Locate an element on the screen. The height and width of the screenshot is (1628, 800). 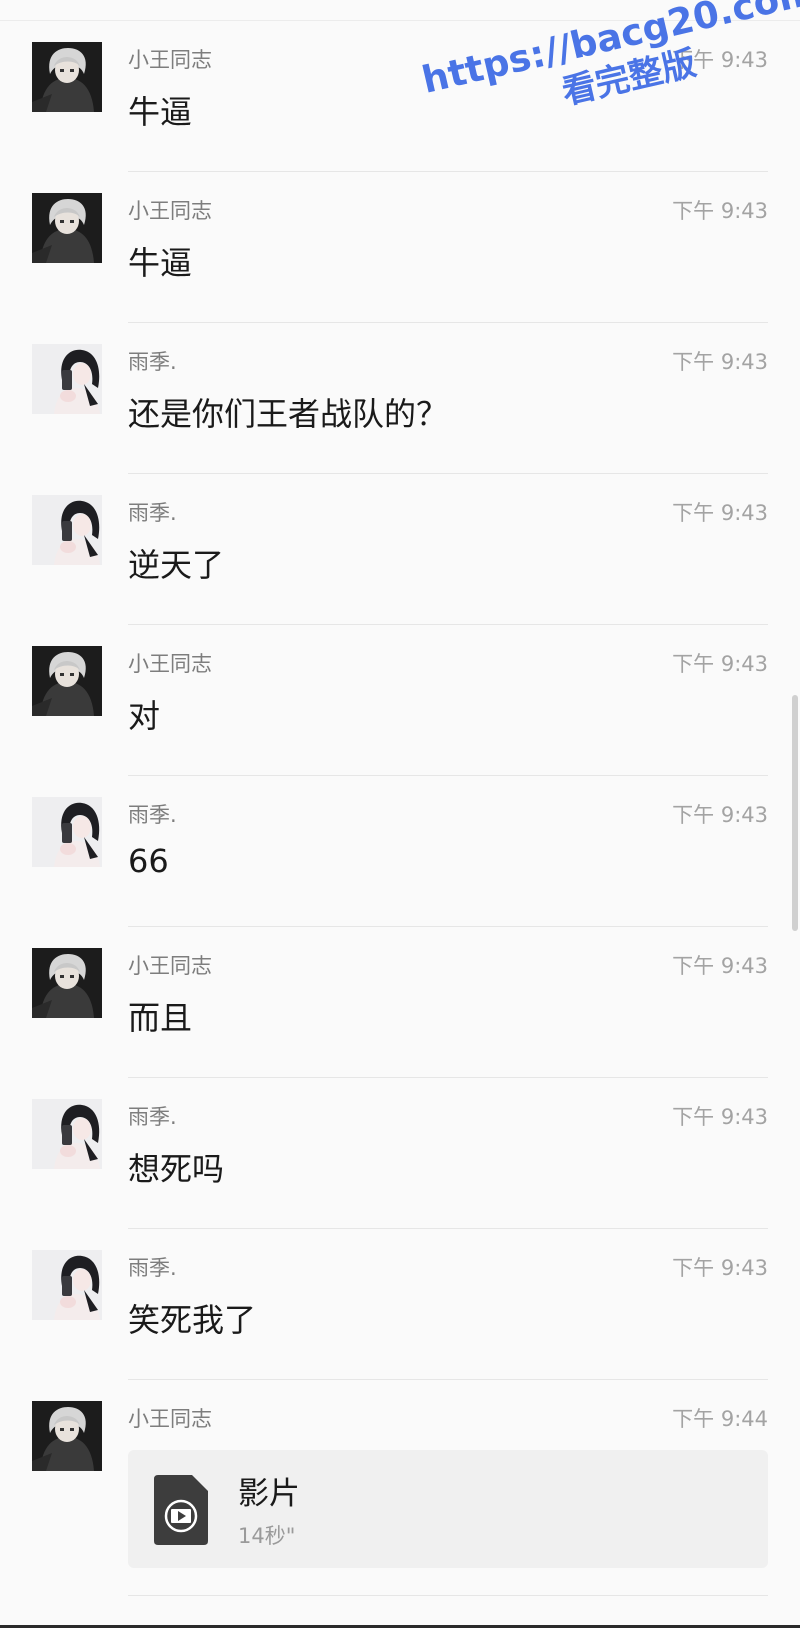
message-text: 想死吗 is located at coordinates (176, 1167).